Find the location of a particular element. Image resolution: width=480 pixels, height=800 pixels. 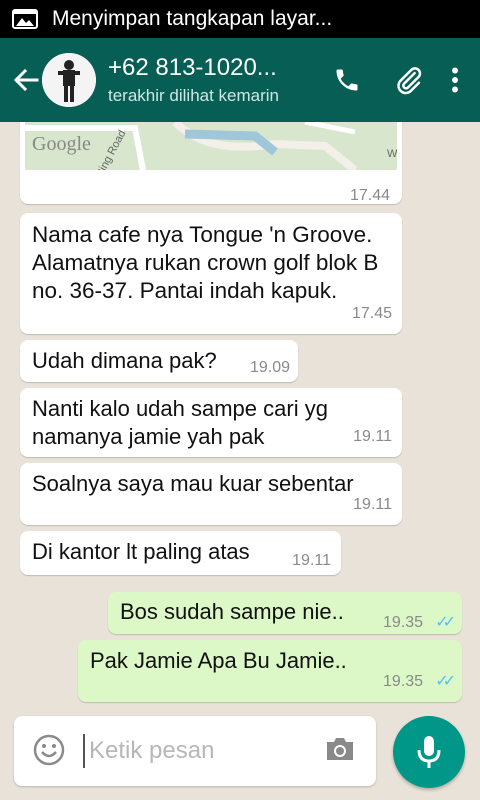

mic-button is located at coordinates (429, 752).